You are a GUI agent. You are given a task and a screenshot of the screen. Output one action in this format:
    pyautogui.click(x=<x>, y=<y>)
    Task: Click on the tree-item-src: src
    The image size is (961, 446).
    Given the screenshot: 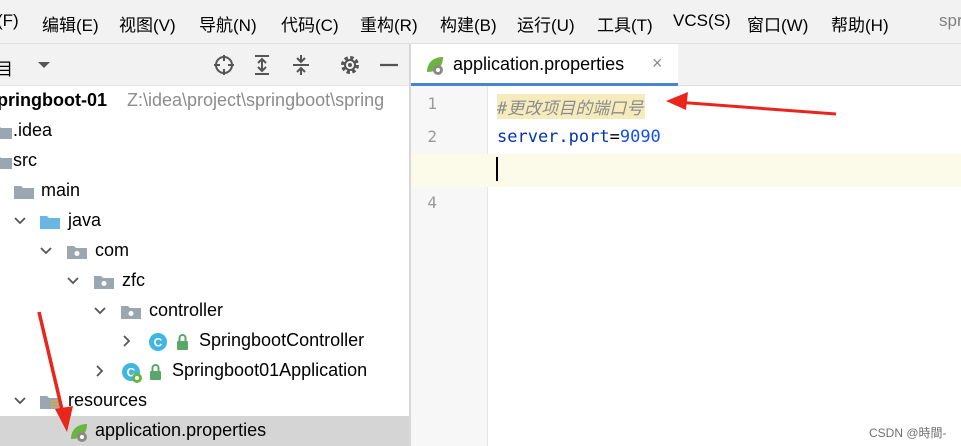 What is the action you would take?
    pyautogui.click(x=204, y=161)
    